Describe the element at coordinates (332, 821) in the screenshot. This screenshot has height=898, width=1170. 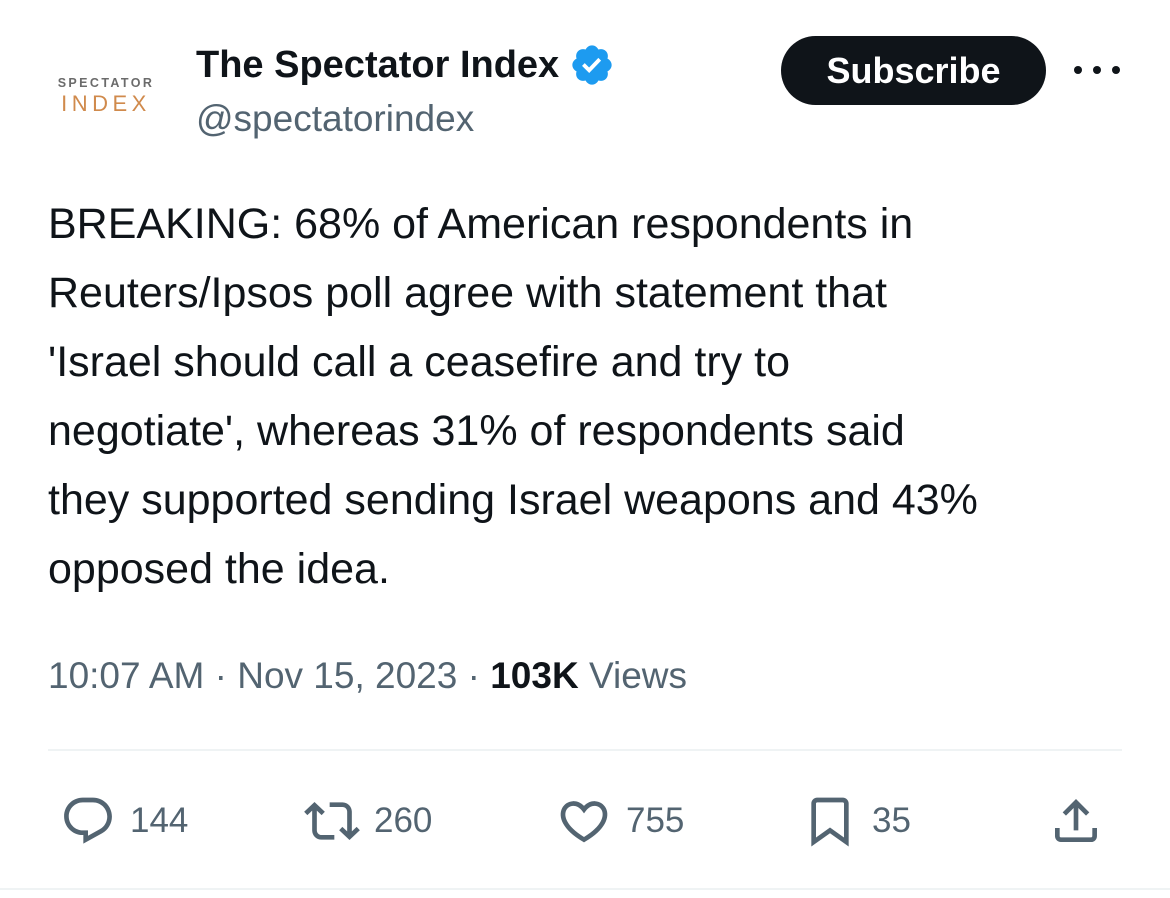
I see `retweet-icon` at that location.